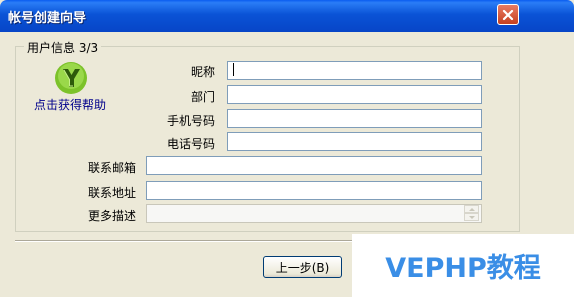 The image size is (574, 297). What do you see at coordinates (233, 69) in the screenshot?
I see `text-caret` at bounding box center [233, 69].